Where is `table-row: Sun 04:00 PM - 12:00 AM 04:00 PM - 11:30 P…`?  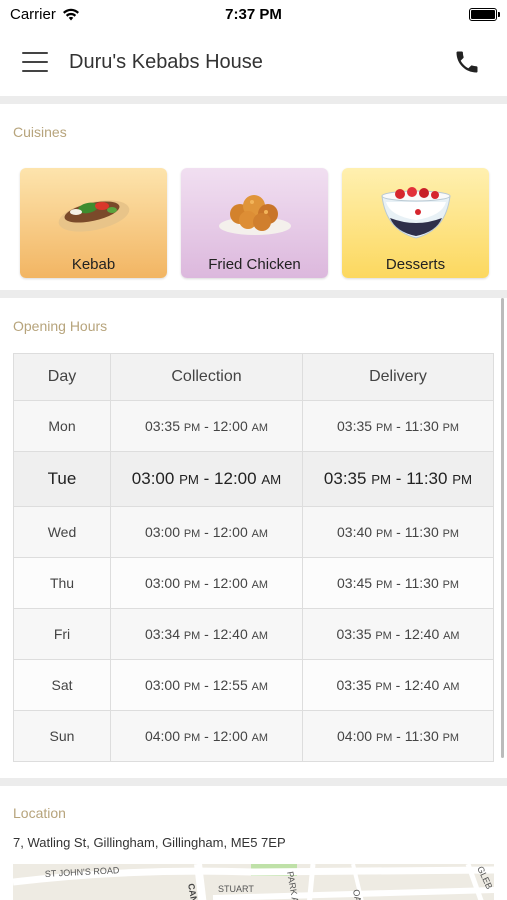
table-row: Sun 04:00 PM - 12:00 AM 04:00 PM - 11:30 P… is located at coordinates (253, 736).